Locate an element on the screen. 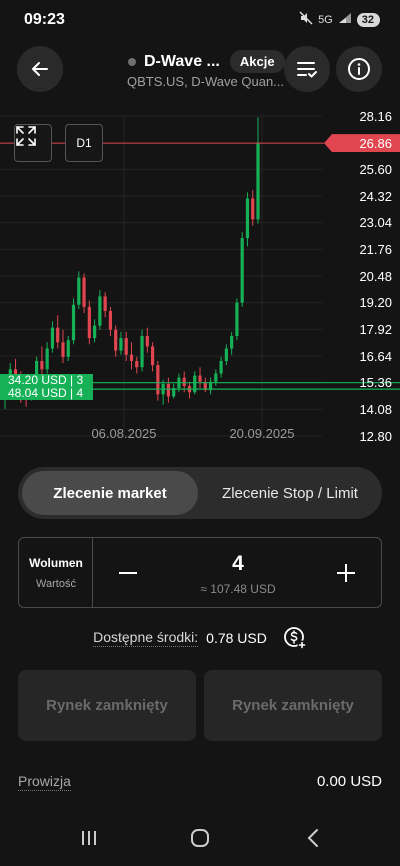 This screenshot has height=866, width=400. y-tick-label: 17.92 is located at coordinates (375, 329).